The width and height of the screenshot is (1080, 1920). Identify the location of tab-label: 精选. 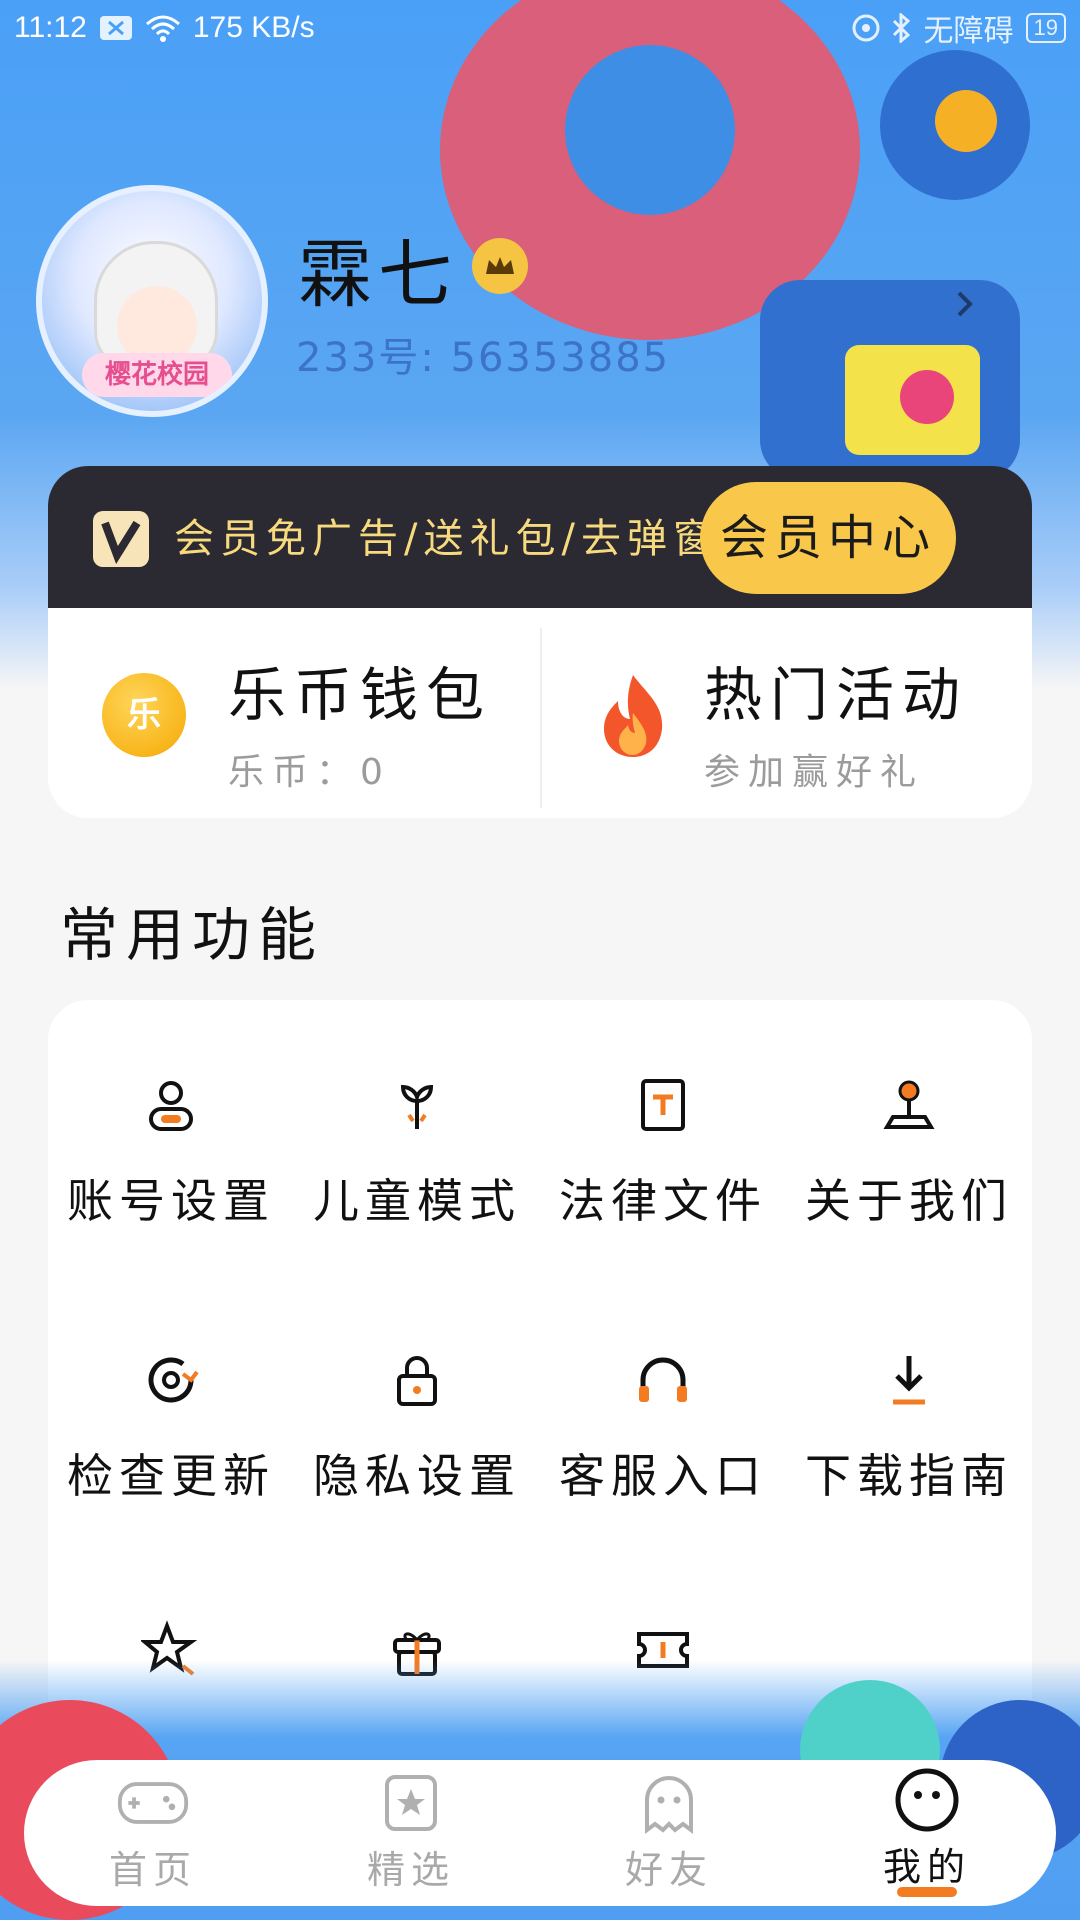
(410, 1869).